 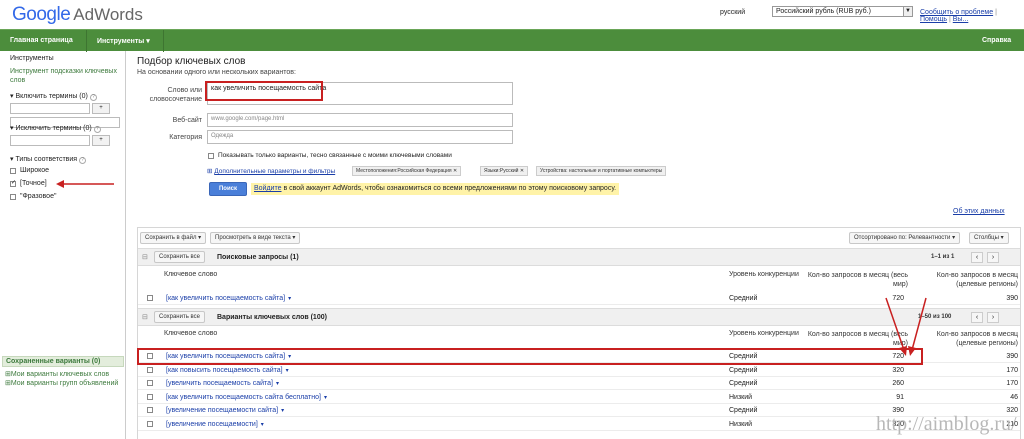 What do you see at coordinates (258, 257) in the screenshot?
I see `search-terms-title: Поисковые запросы (1)` at bounding box center [258, 257].